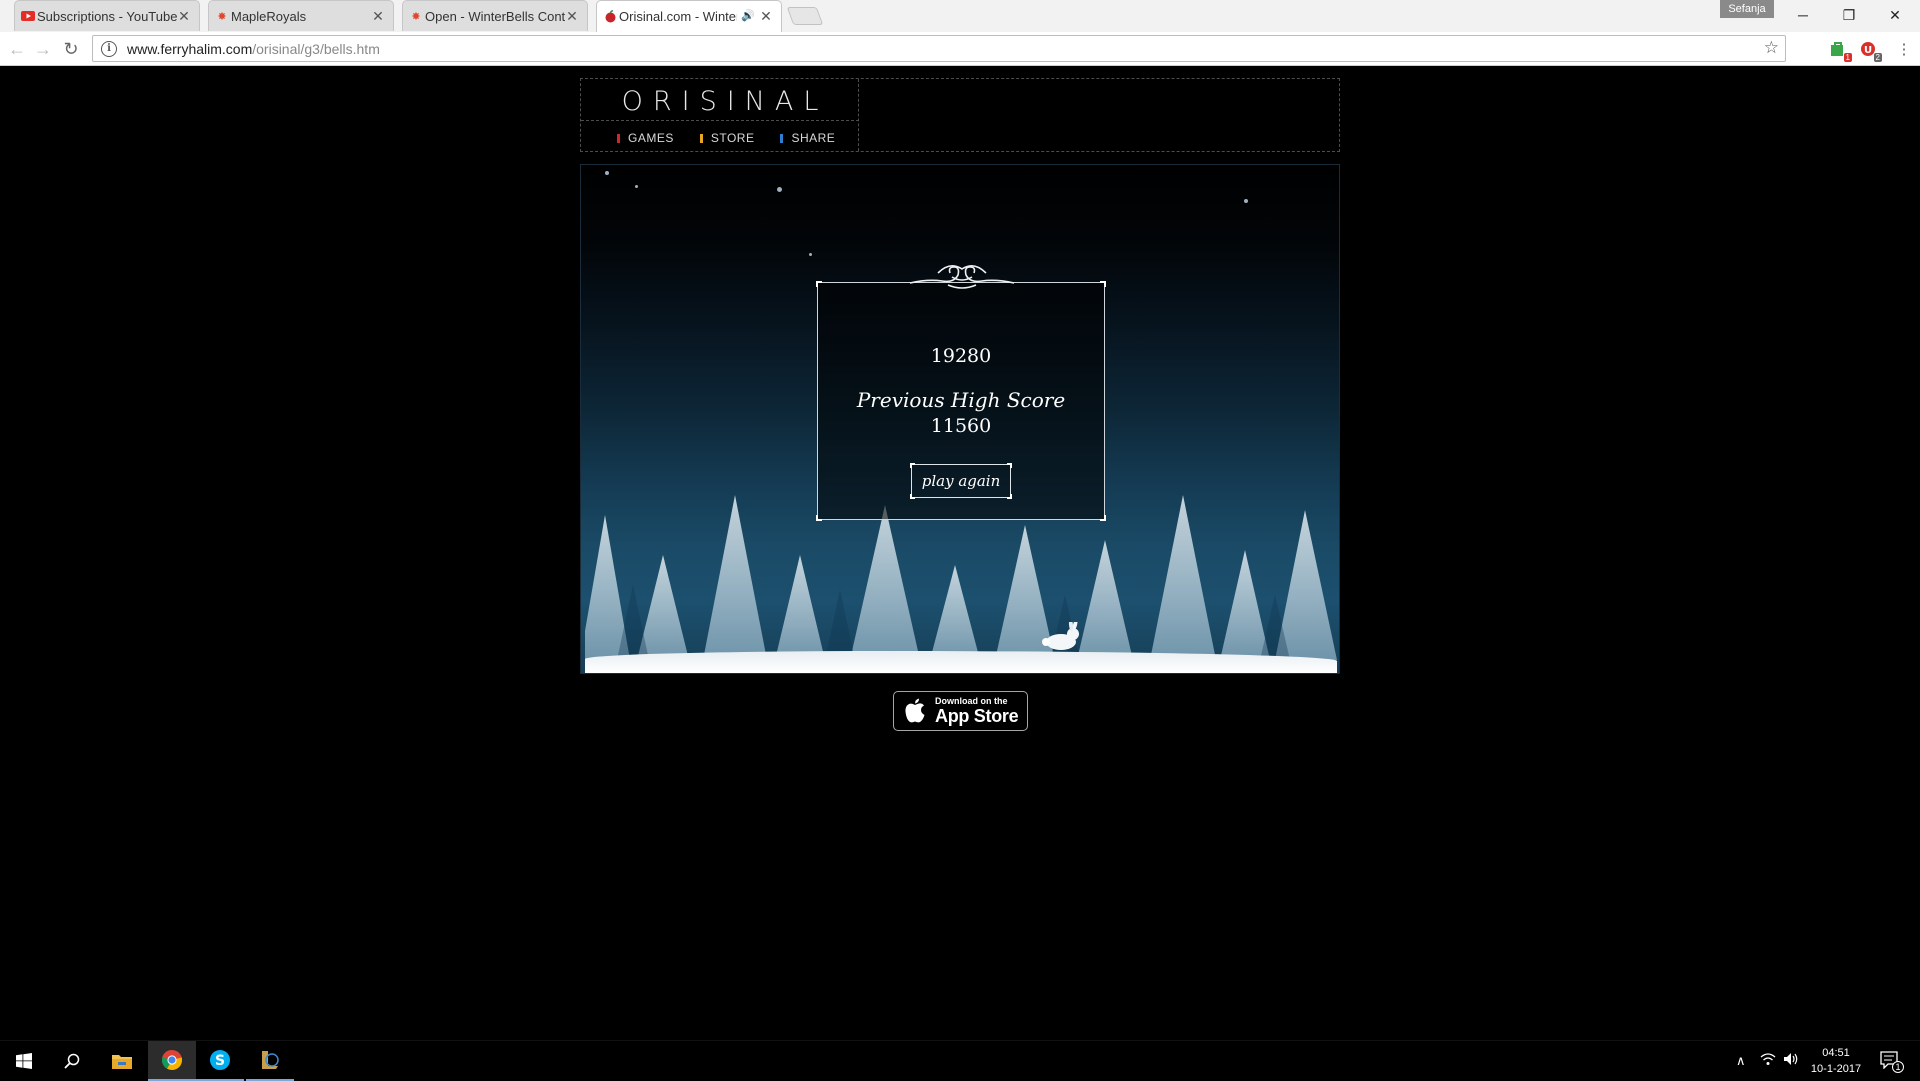  Describe the element at coordinates (720, 101) in the screenshot. I see `site-logo: ORISINAL` at that location.